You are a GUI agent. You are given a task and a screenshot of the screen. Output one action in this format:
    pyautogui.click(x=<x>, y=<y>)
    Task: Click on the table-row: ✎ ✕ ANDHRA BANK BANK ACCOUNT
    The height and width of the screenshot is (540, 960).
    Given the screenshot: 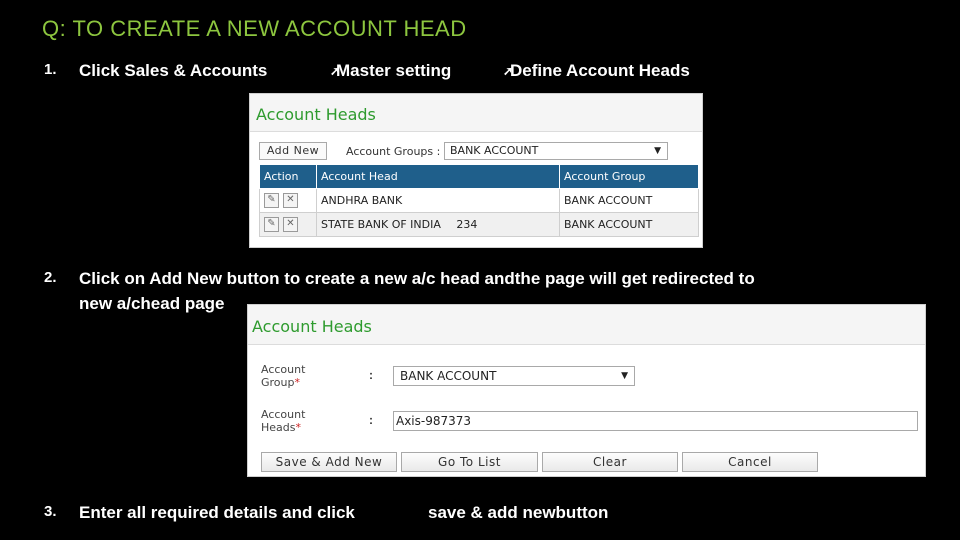 What is the action you would take?
    pyautogui.click(x=479, y=200)
    